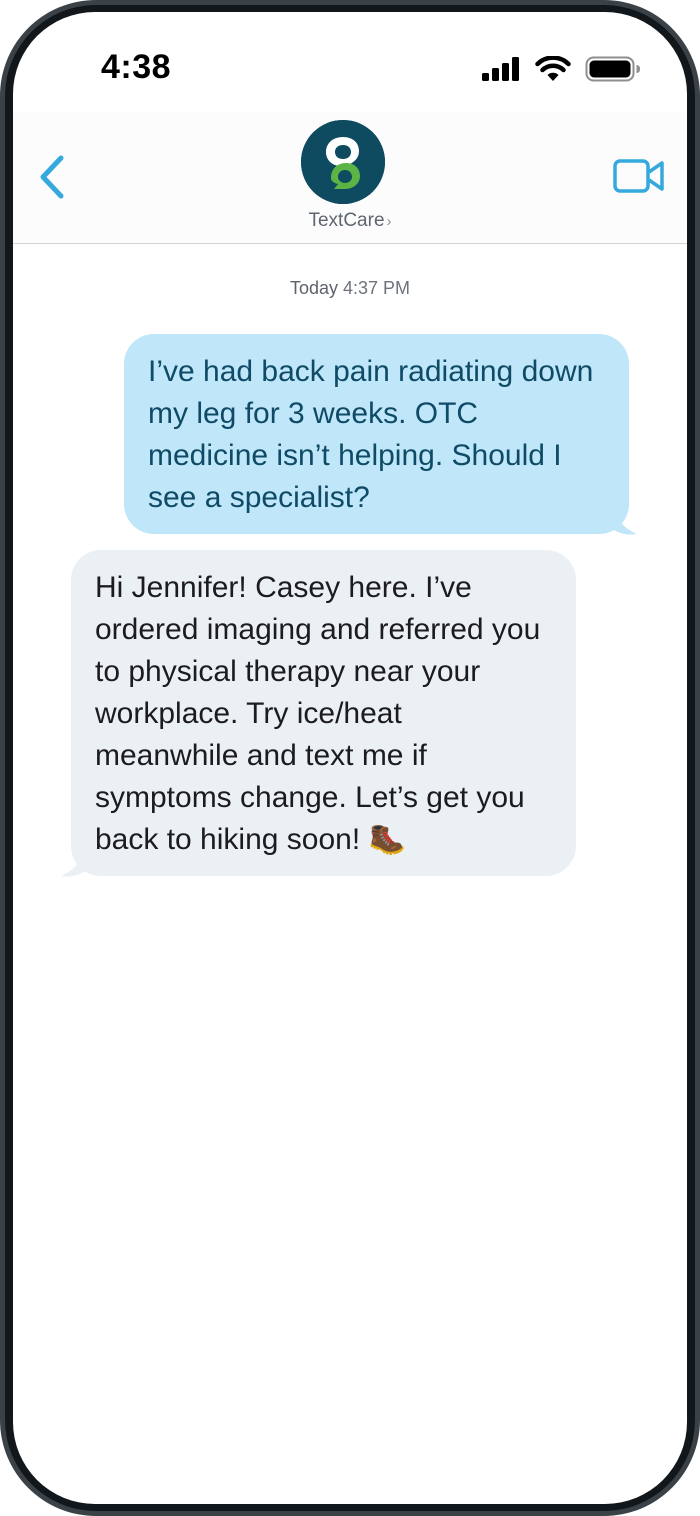 The height and width of the screenshot is (1516, 700). I want to click on hiking-boot-icon: 🥾, so click(387, 839).